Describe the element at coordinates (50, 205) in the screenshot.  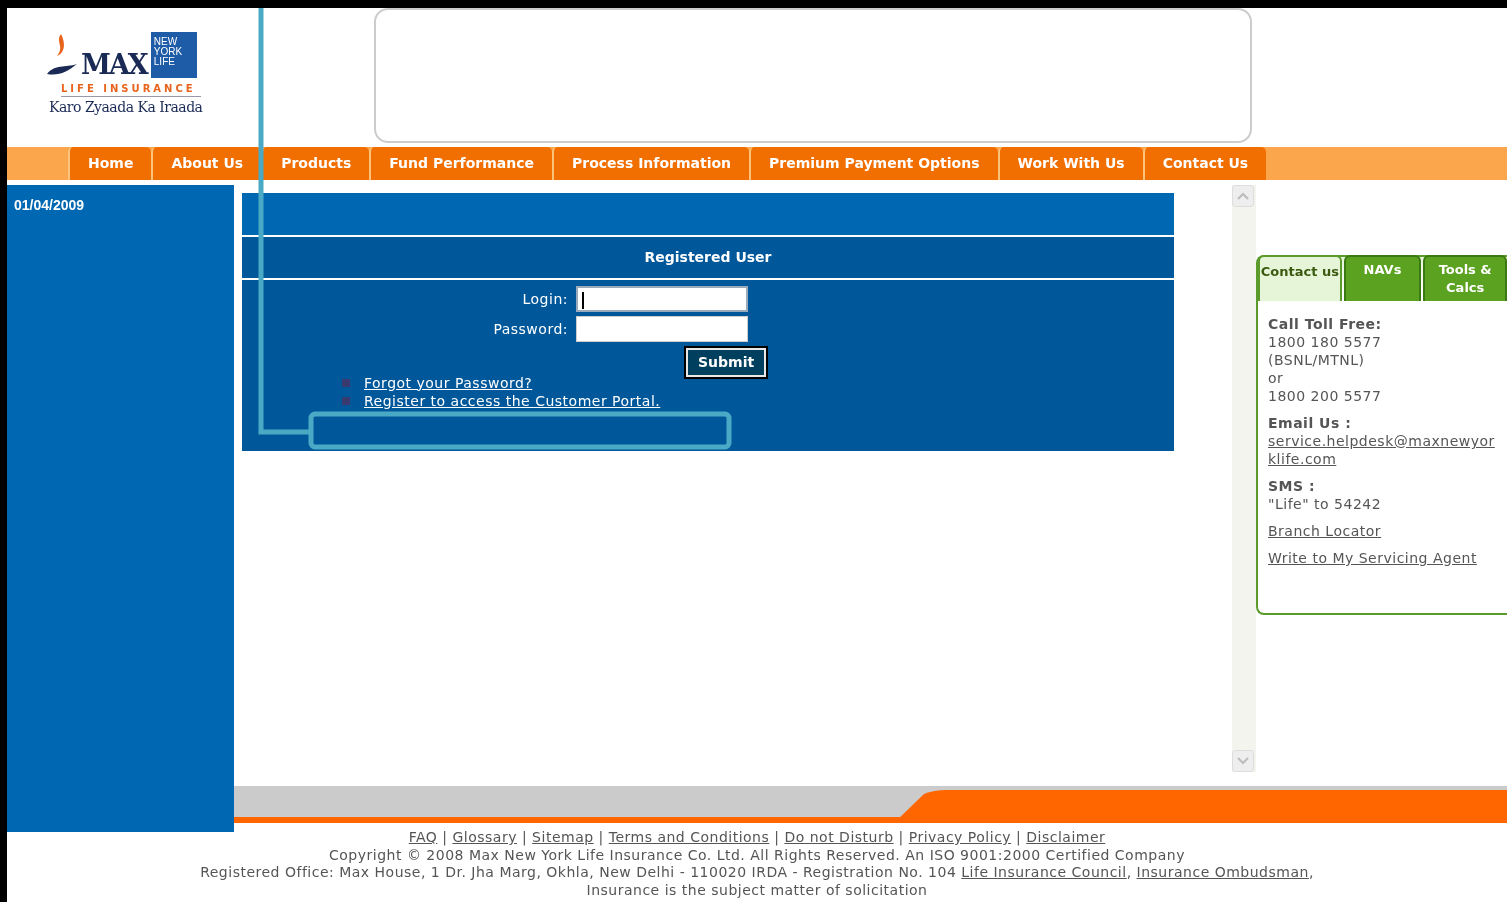
I see `date-text: 01/04/2009` at that location.